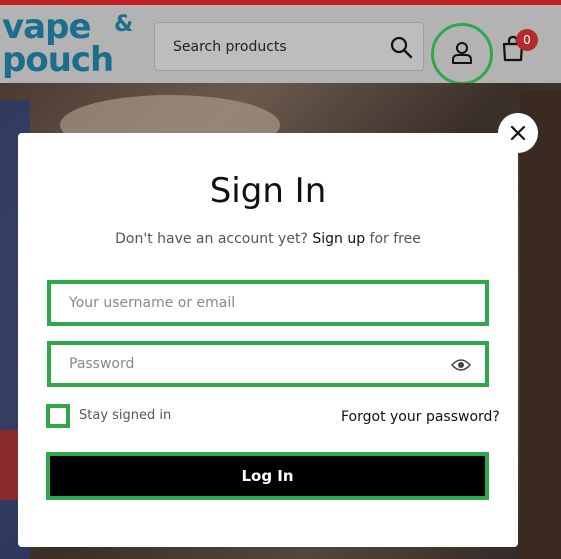 The image size is (561, 559). What do you see at coordinates (527, 40) in the screenshot?
I see `cart-count-badge: 0` at bounding box center [527, 40].